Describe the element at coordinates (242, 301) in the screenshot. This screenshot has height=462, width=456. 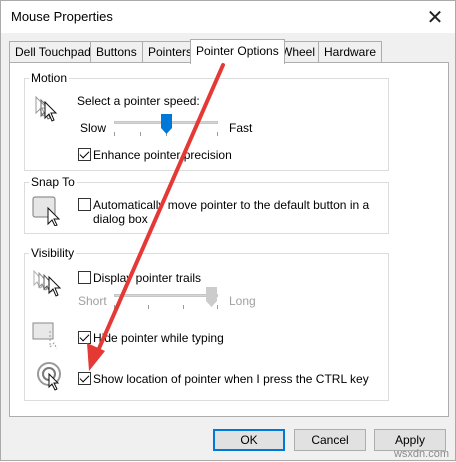
I see `trail-long-label: Long` at that location.